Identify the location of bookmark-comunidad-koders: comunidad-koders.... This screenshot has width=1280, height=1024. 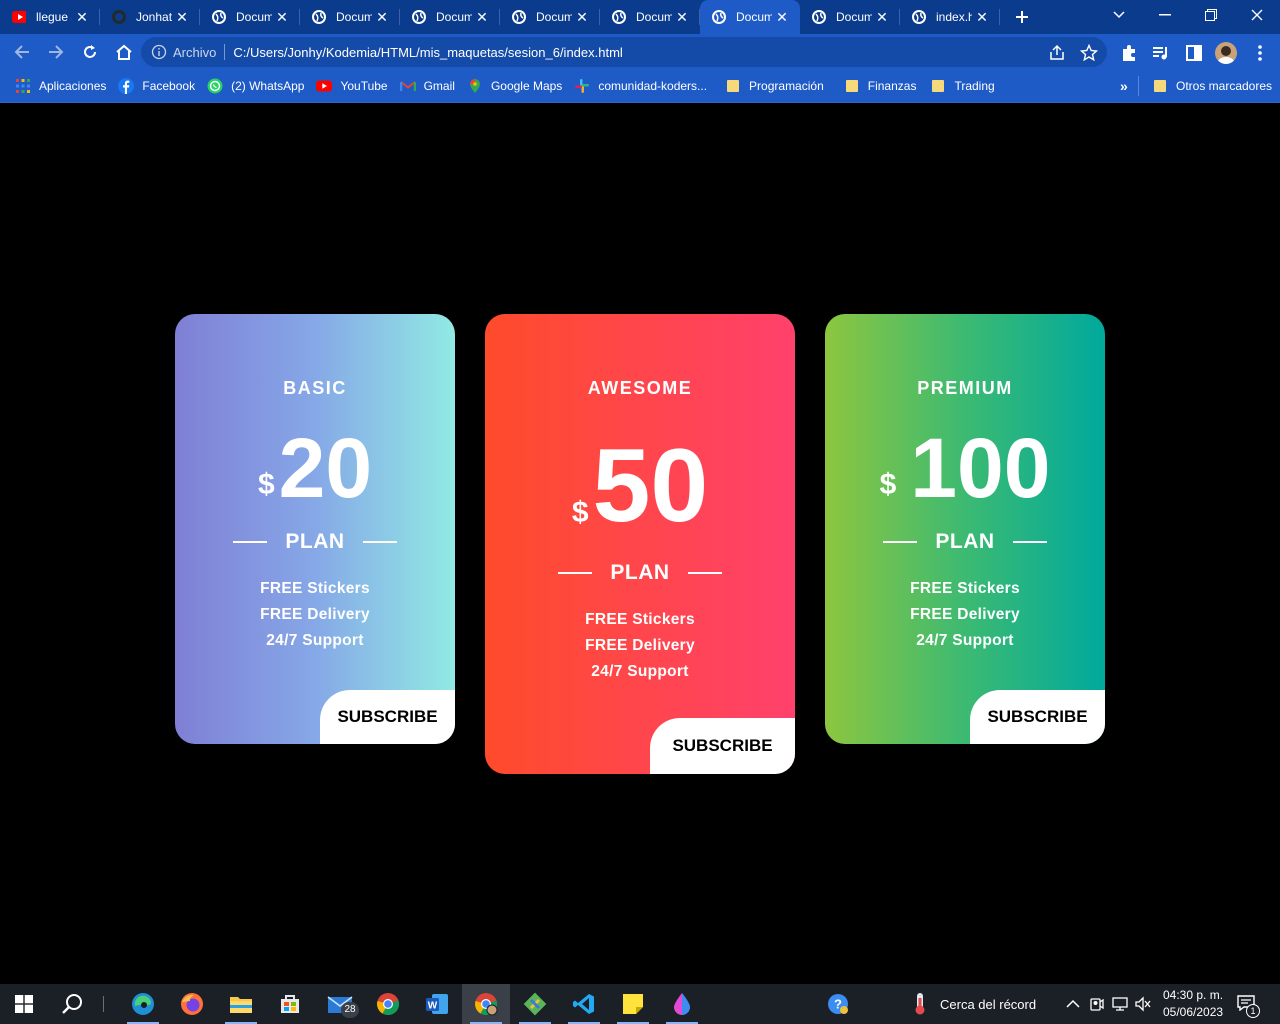
(640, 86).